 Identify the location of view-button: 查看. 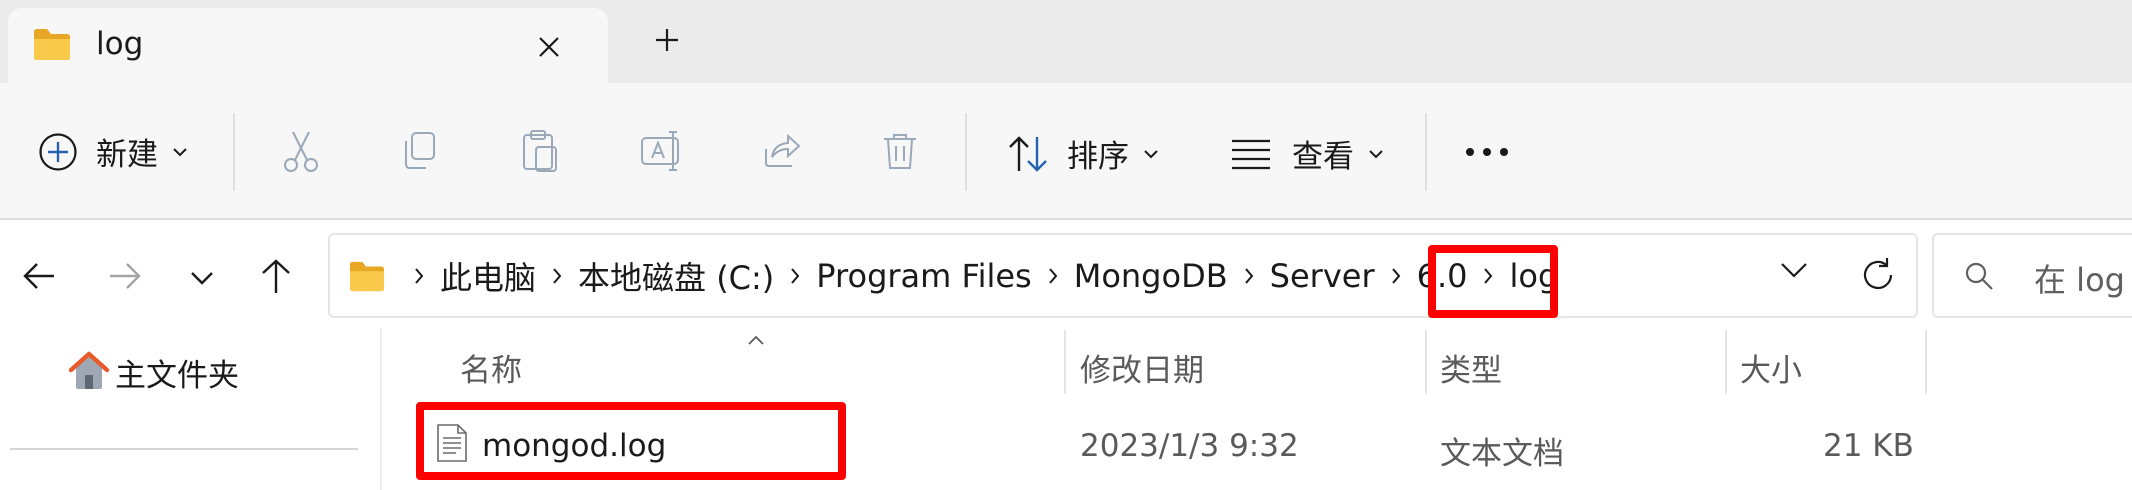
(1307, 153).